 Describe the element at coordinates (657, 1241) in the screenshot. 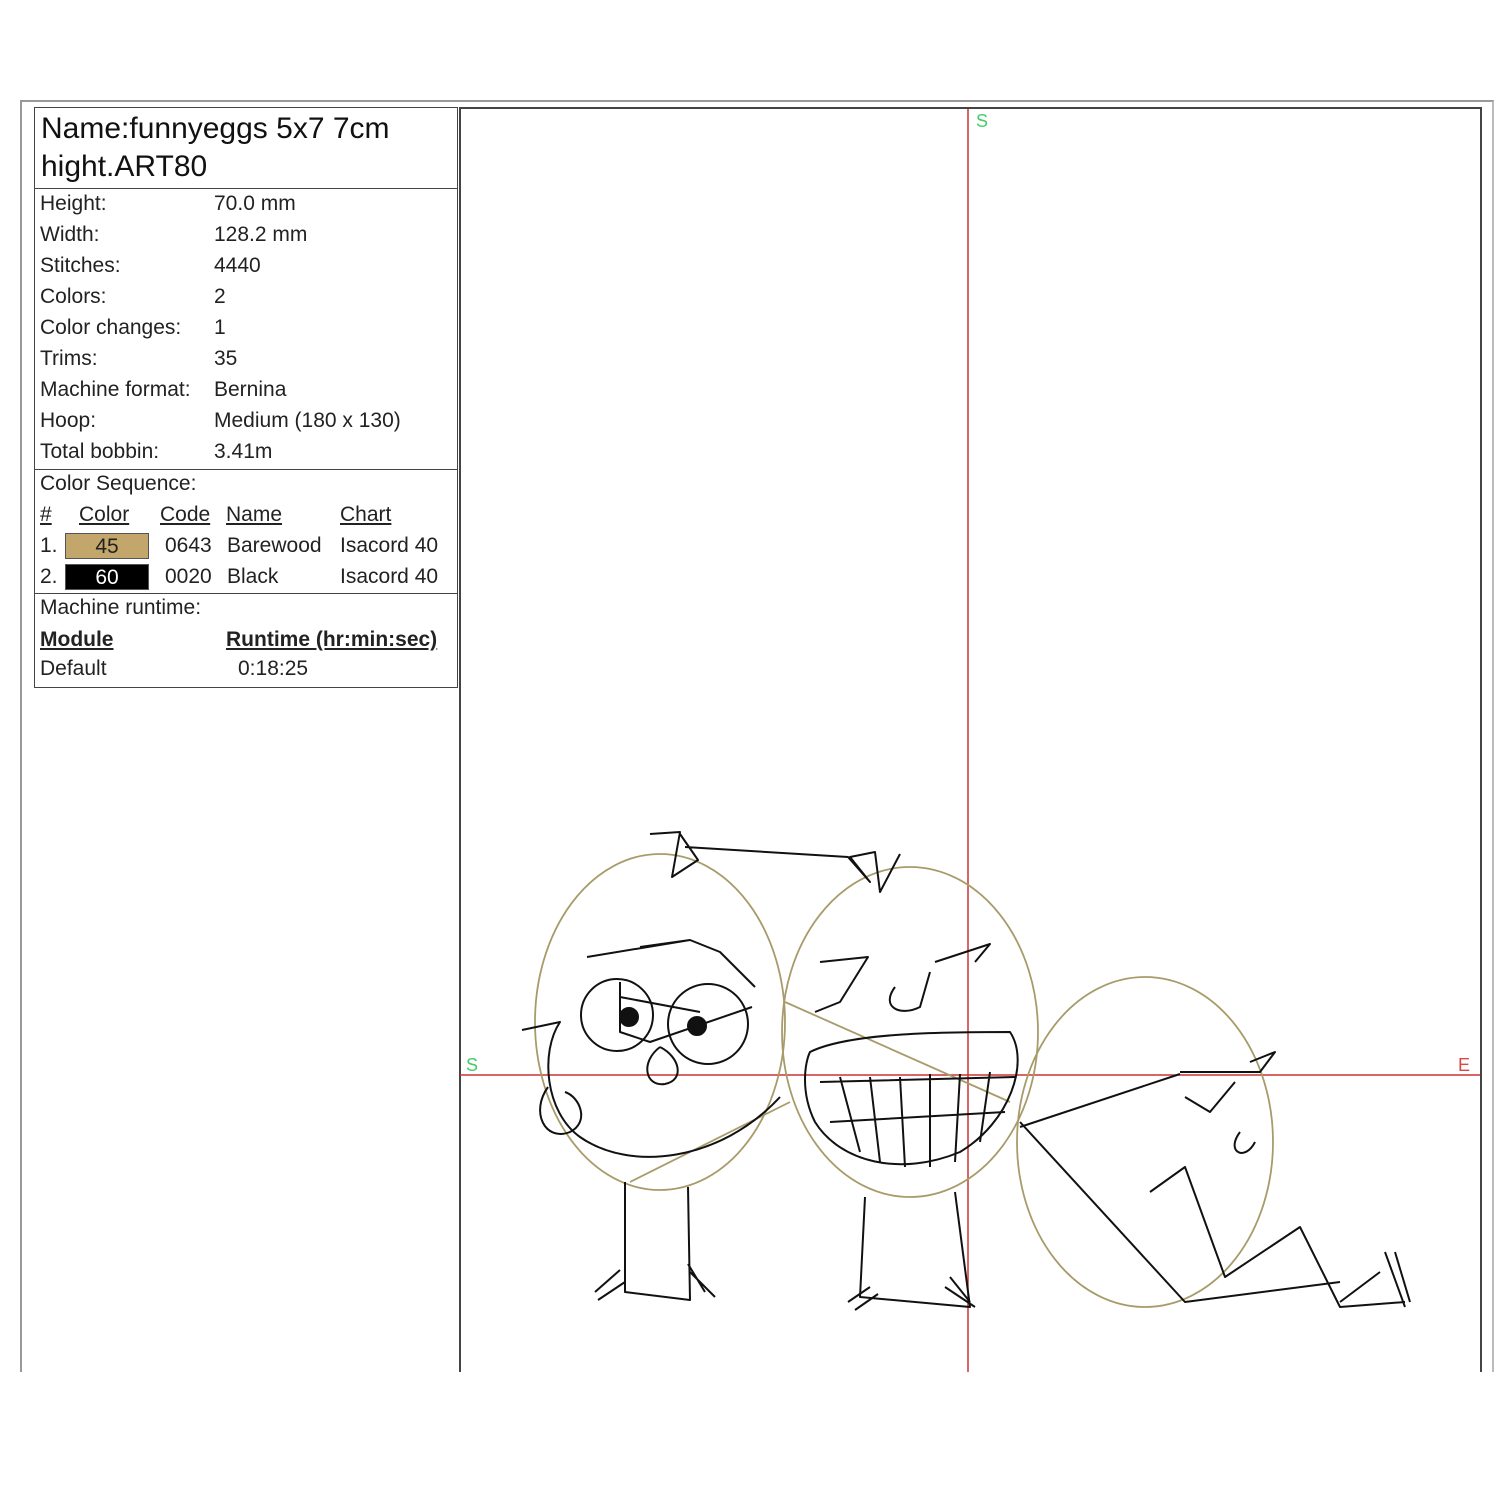

I see `left-egg-legs` at that location.